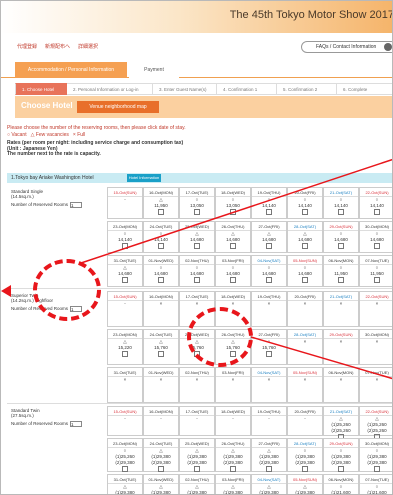 Image resolution: width=393 pixels, height=495 pixels. I want to click on annotation-arrowhead, so click(6, 291).